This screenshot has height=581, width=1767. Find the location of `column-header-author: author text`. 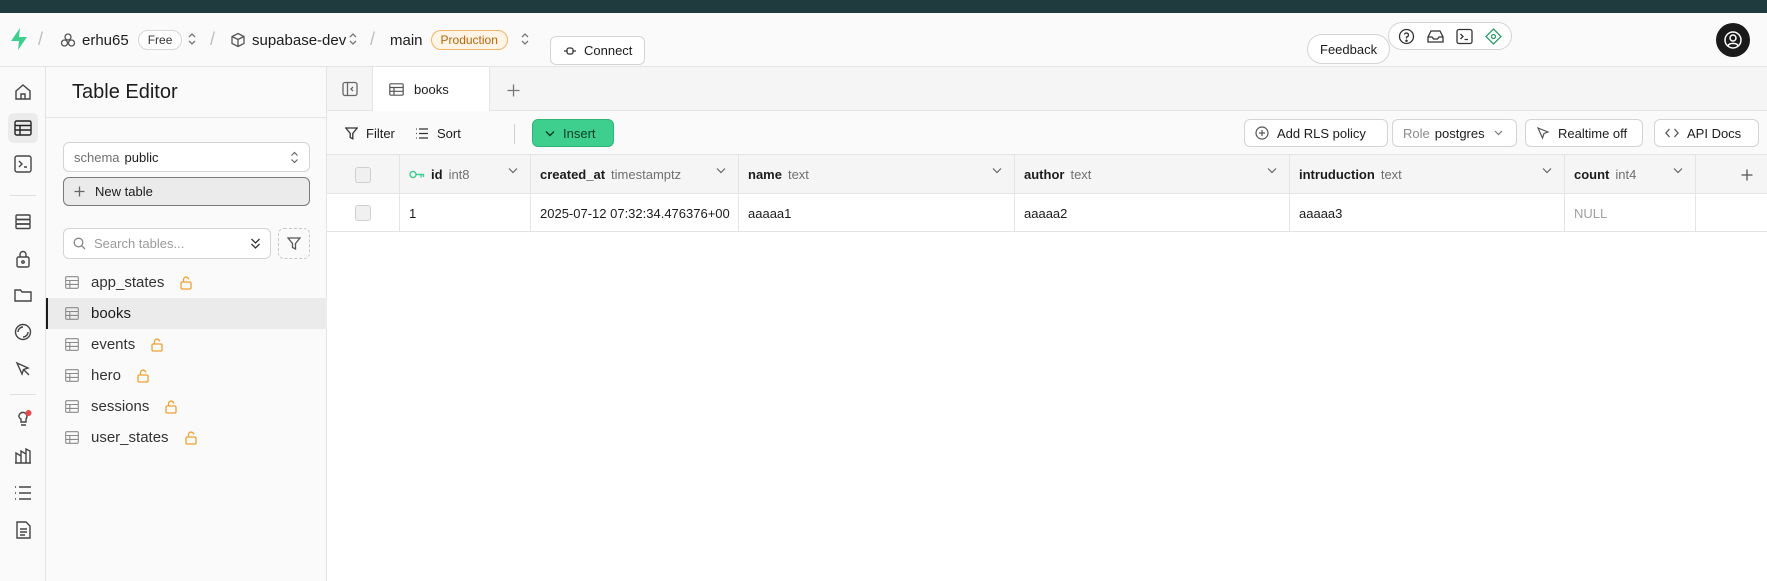

column-header-author: author text is located at coordinates (1152, 174).